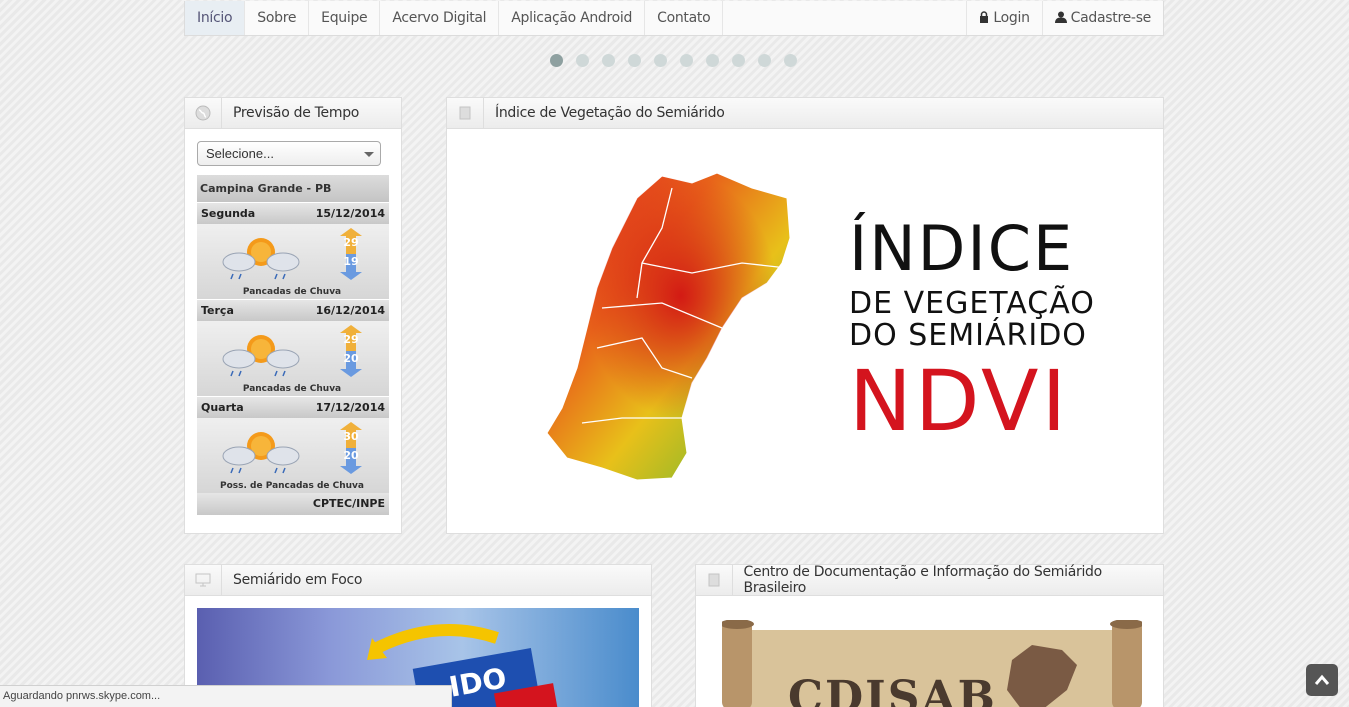  What do you see at coordinates (228, 213) in the screenshot?
I see `forecast-day-name: Segunda` at bounding box center [228, 213].